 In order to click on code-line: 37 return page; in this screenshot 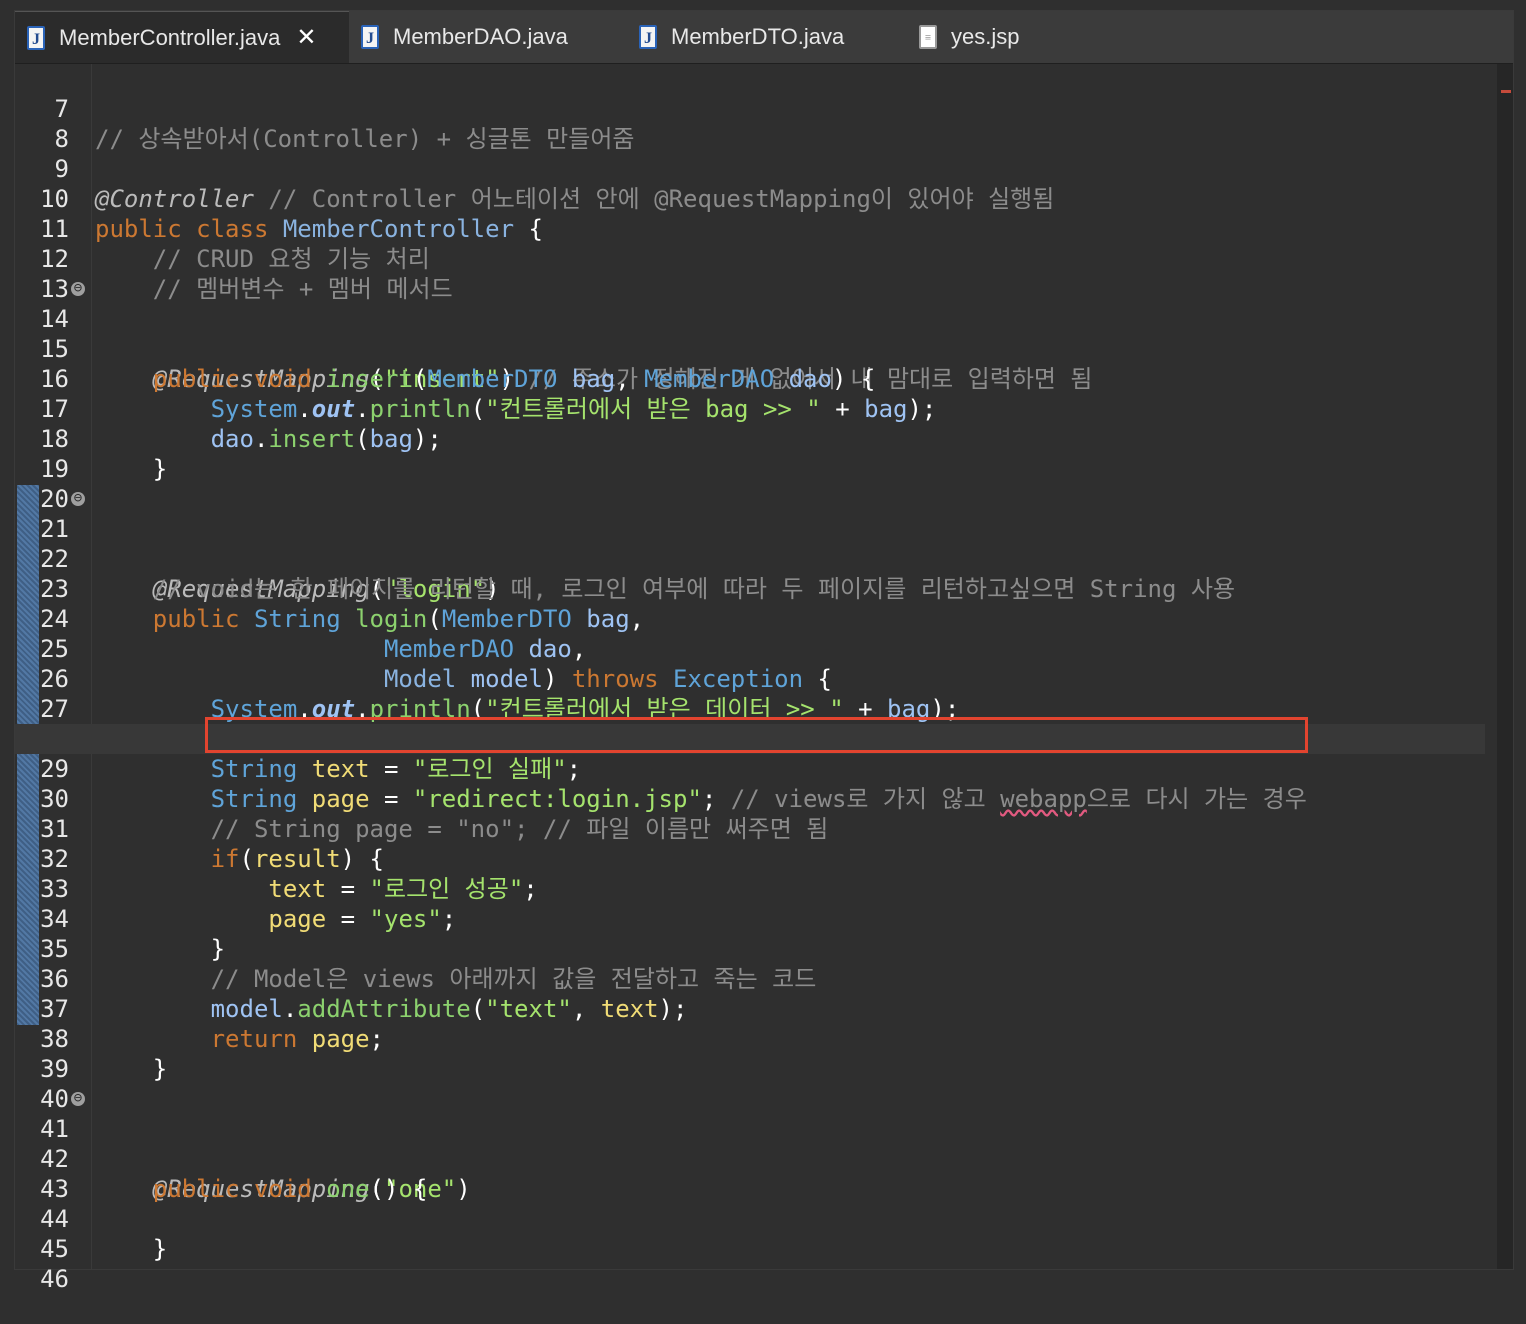, I will do `click(750, 1008)`.